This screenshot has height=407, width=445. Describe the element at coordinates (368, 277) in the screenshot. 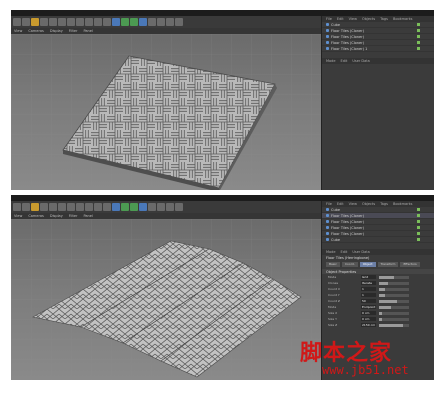

I see `attribute-value-field: Grid` at that location.